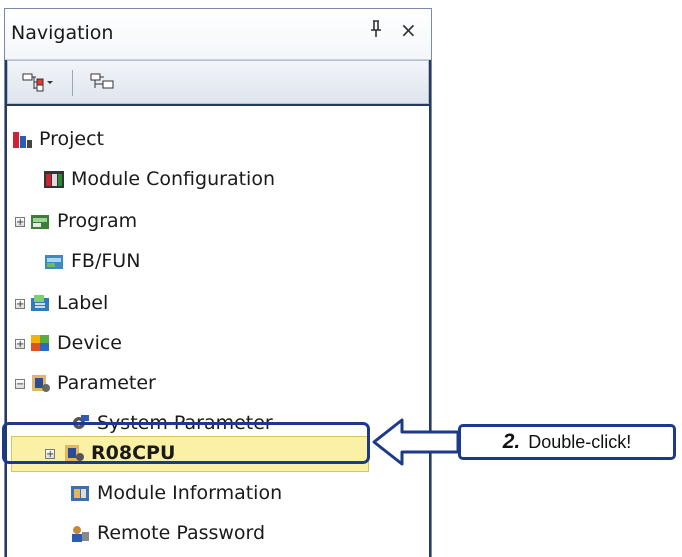 The height and width of the screenshot is (557, 682). I want to click on panel-title: Navigation, so click(62, 33).